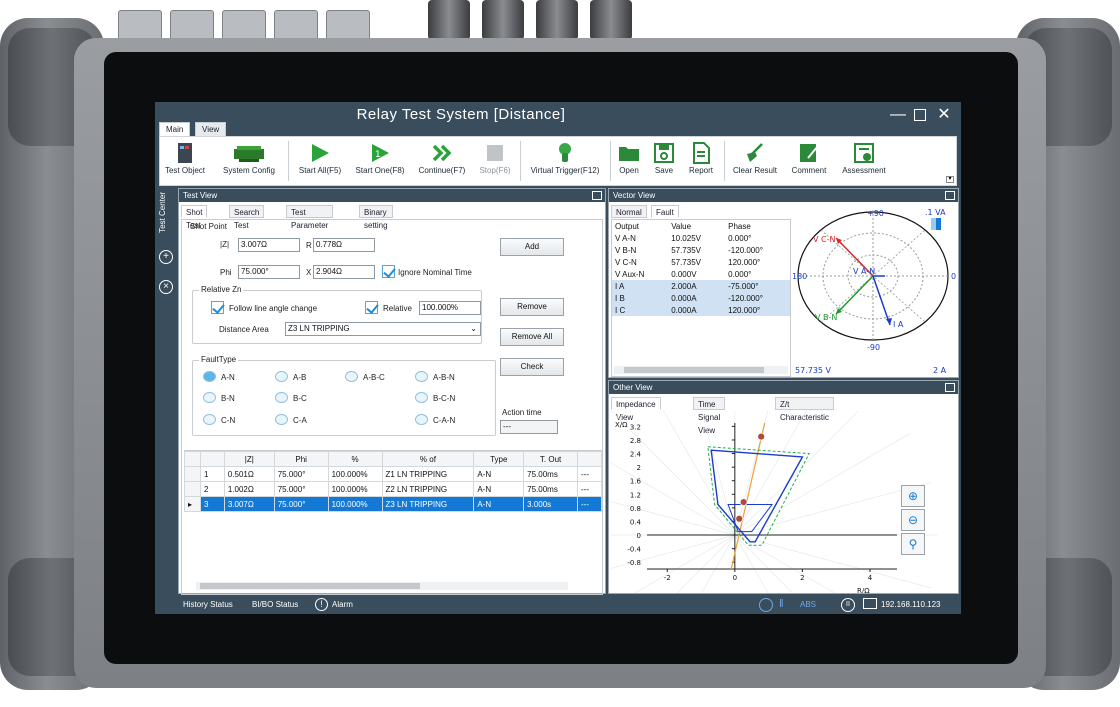 The image size is (1120, 707). I want to click on vector-row: I C 0.000A 120.000°, so click(701, 310).